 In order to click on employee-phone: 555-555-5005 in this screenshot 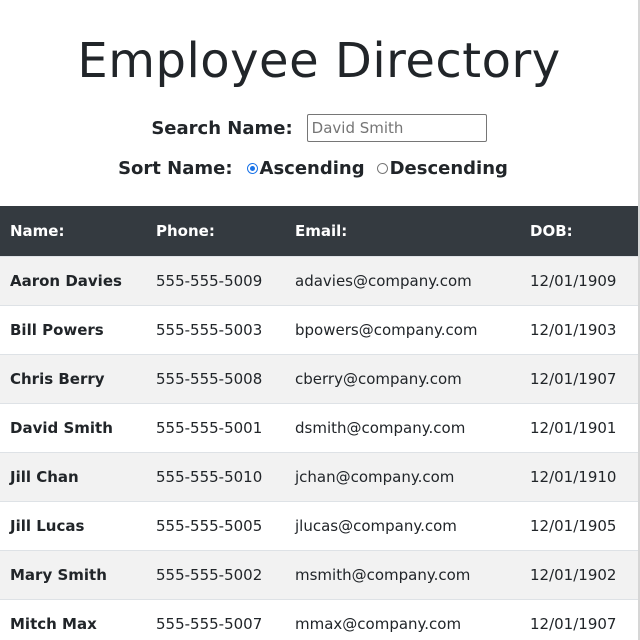, I will do `click(209, 525)`.